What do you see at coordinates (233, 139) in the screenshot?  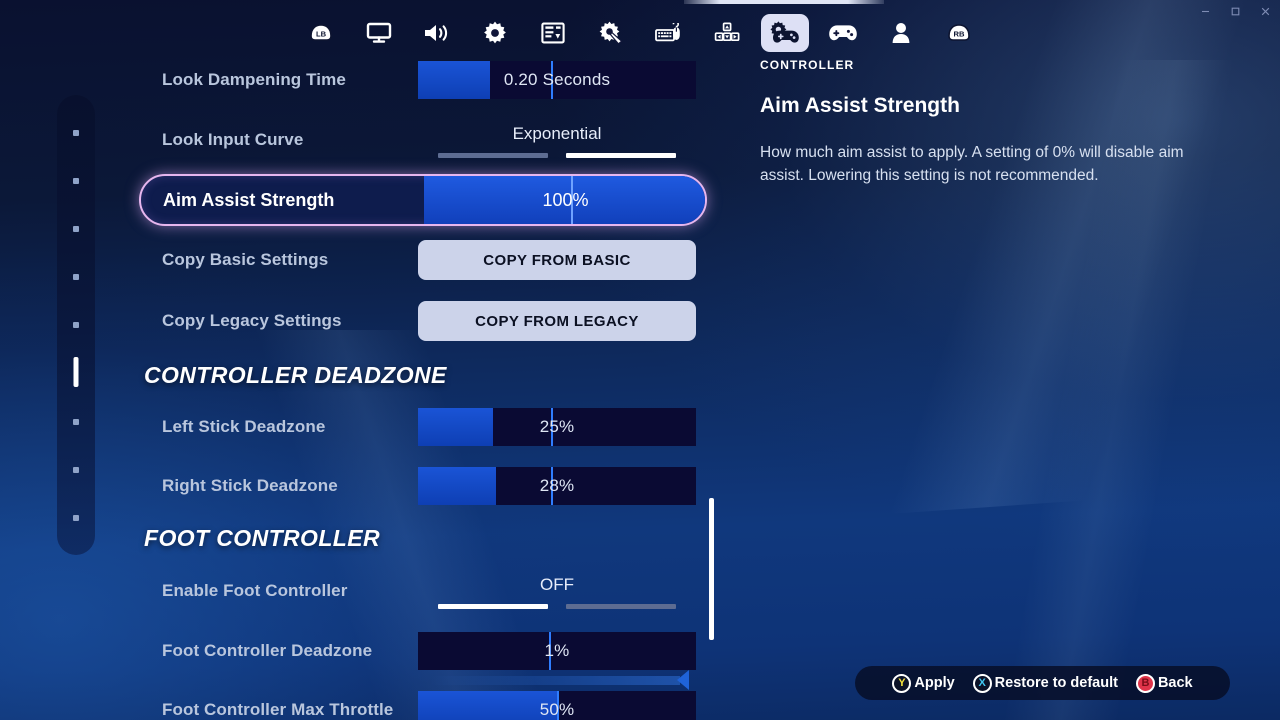 I see `setting-label: Look Input Curve` at bounding box center [233, 139].